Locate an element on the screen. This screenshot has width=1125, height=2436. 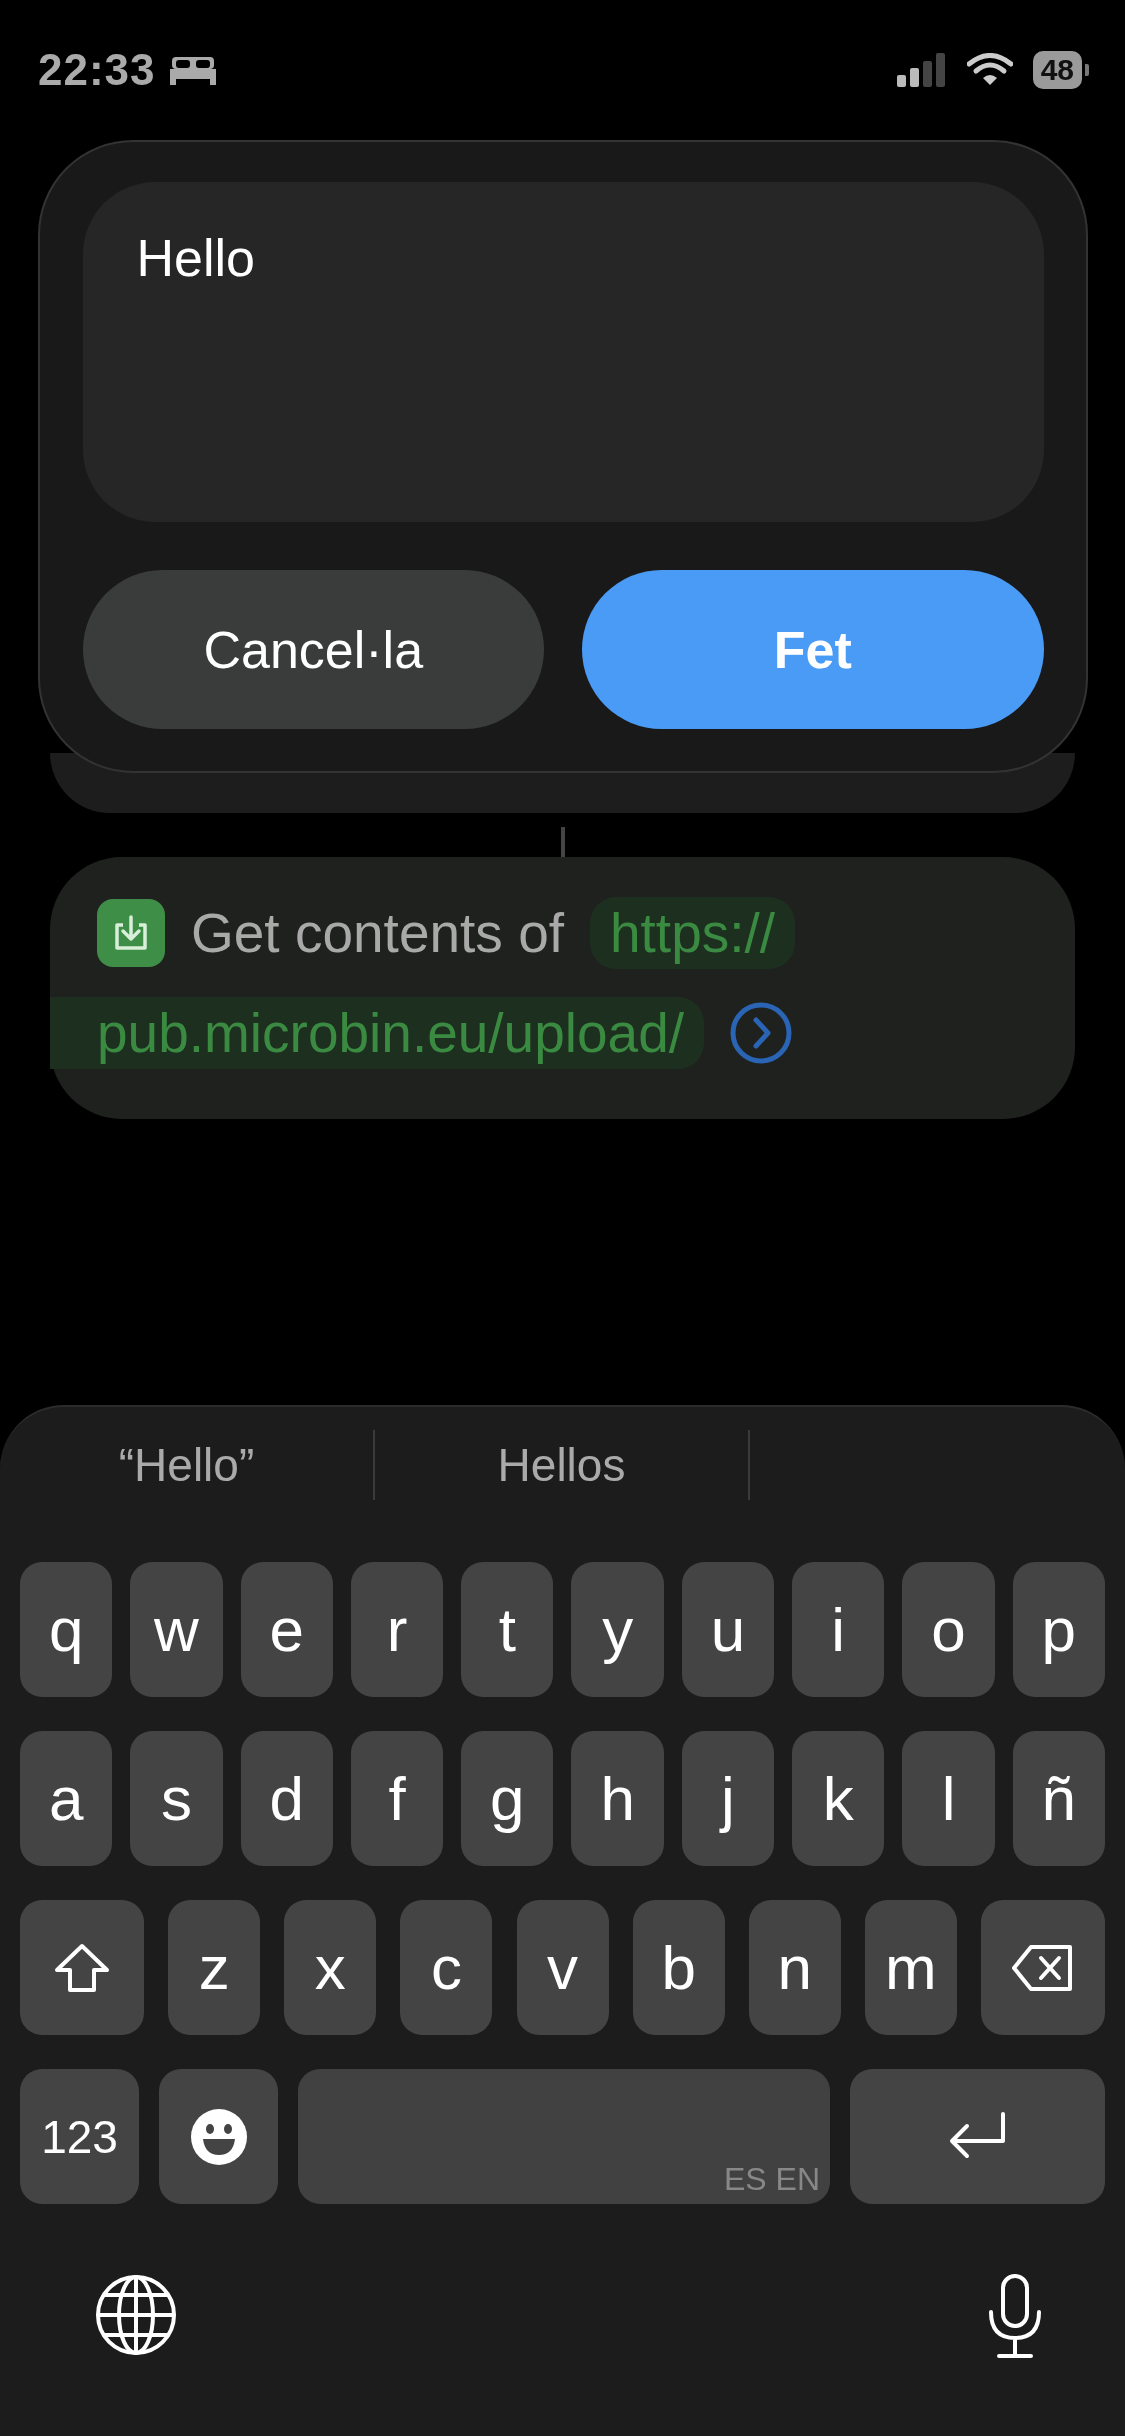
key: w is located at coordinates (176, 1629).